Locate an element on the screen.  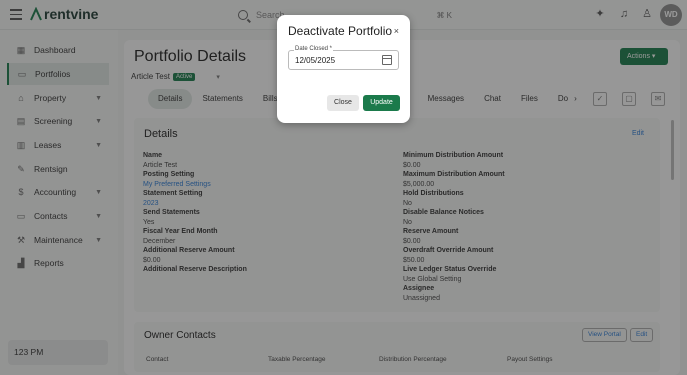
close-icon: × is located at coordinates (396, 31).